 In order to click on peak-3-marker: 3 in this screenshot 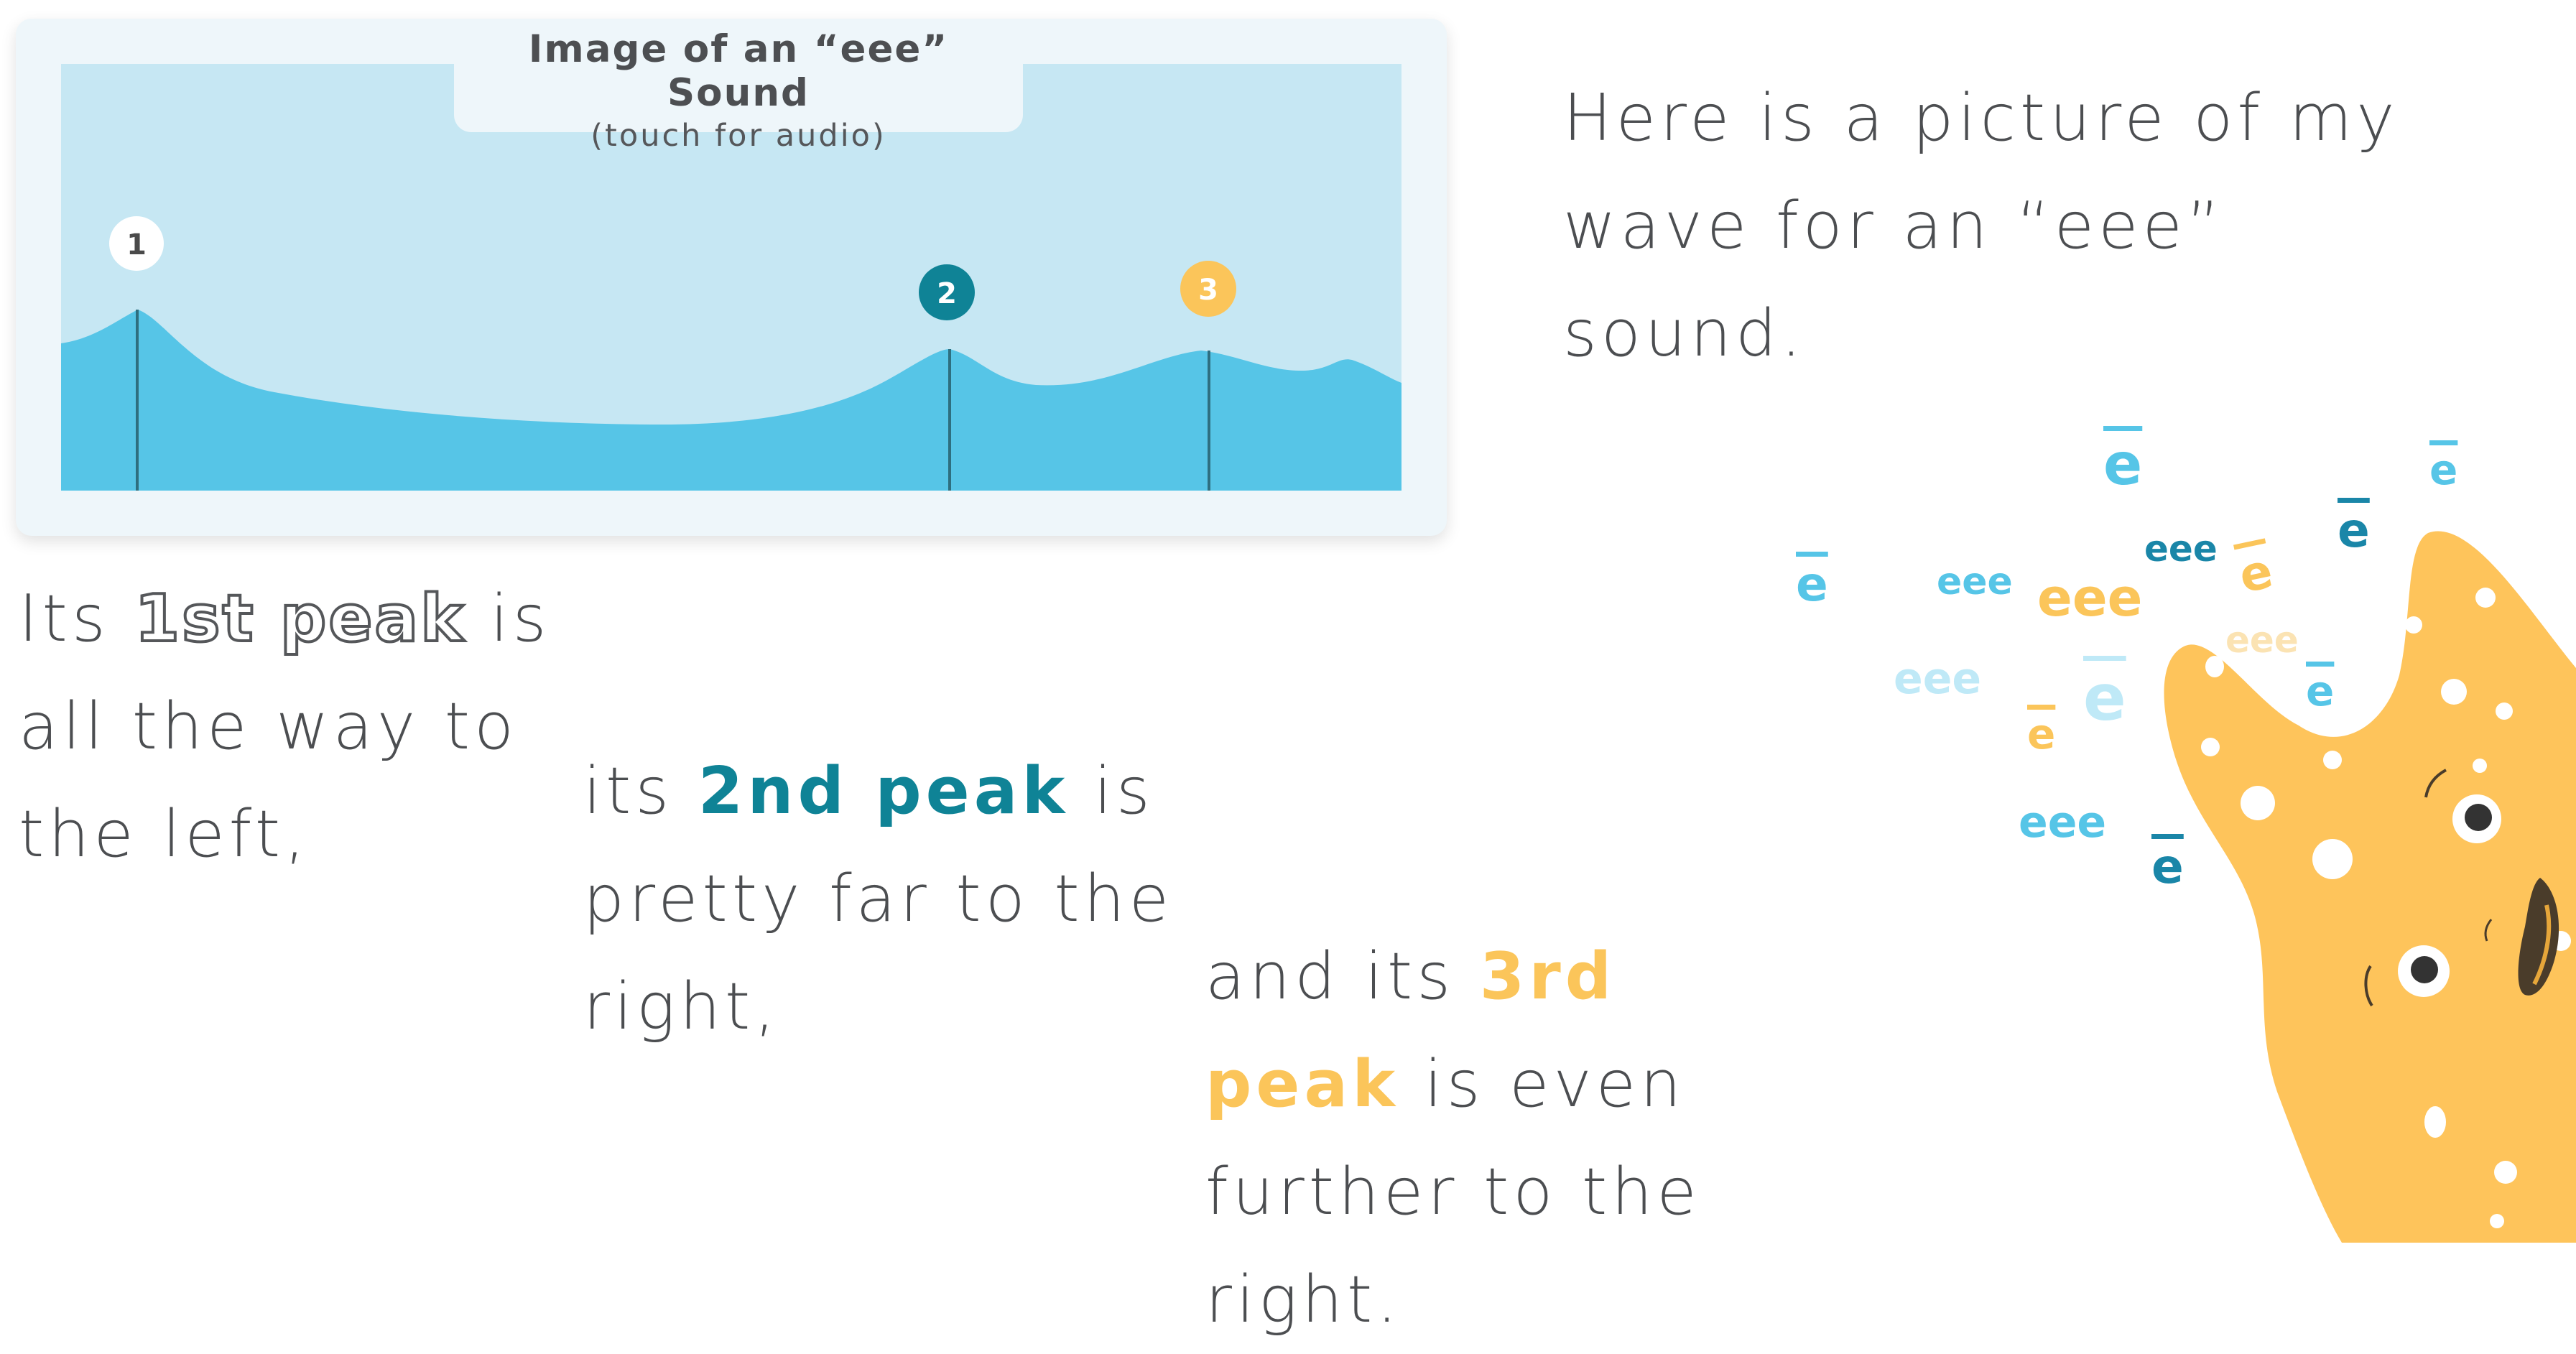, I will do `click(1208, 289)`.